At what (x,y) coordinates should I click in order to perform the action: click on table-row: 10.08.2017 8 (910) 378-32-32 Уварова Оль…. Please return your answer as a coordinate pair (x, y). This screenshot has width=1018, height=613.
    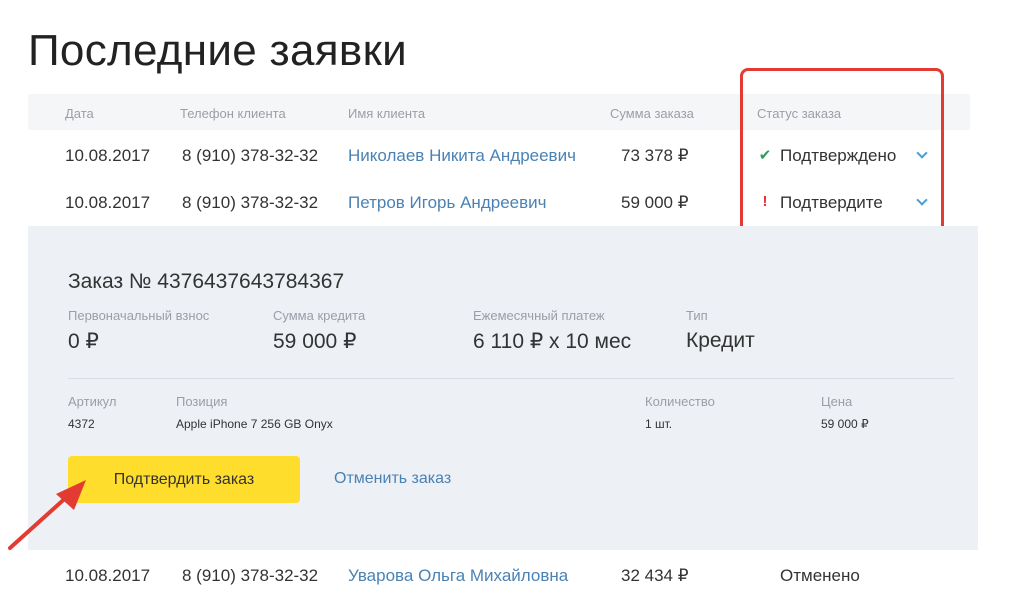
    Looking at the image, I should click on (499, 577).